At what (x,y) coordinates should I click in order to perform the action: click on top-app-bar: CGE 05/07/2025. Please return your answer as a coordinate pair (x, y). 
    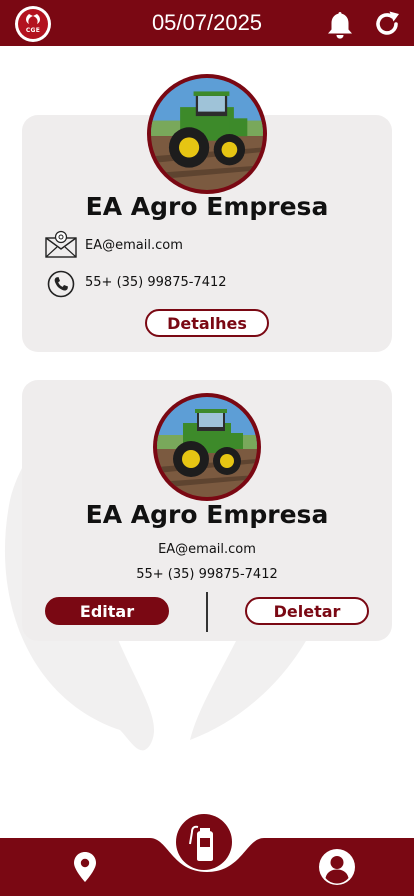
    Looking at the image, I should click on (207, 23).